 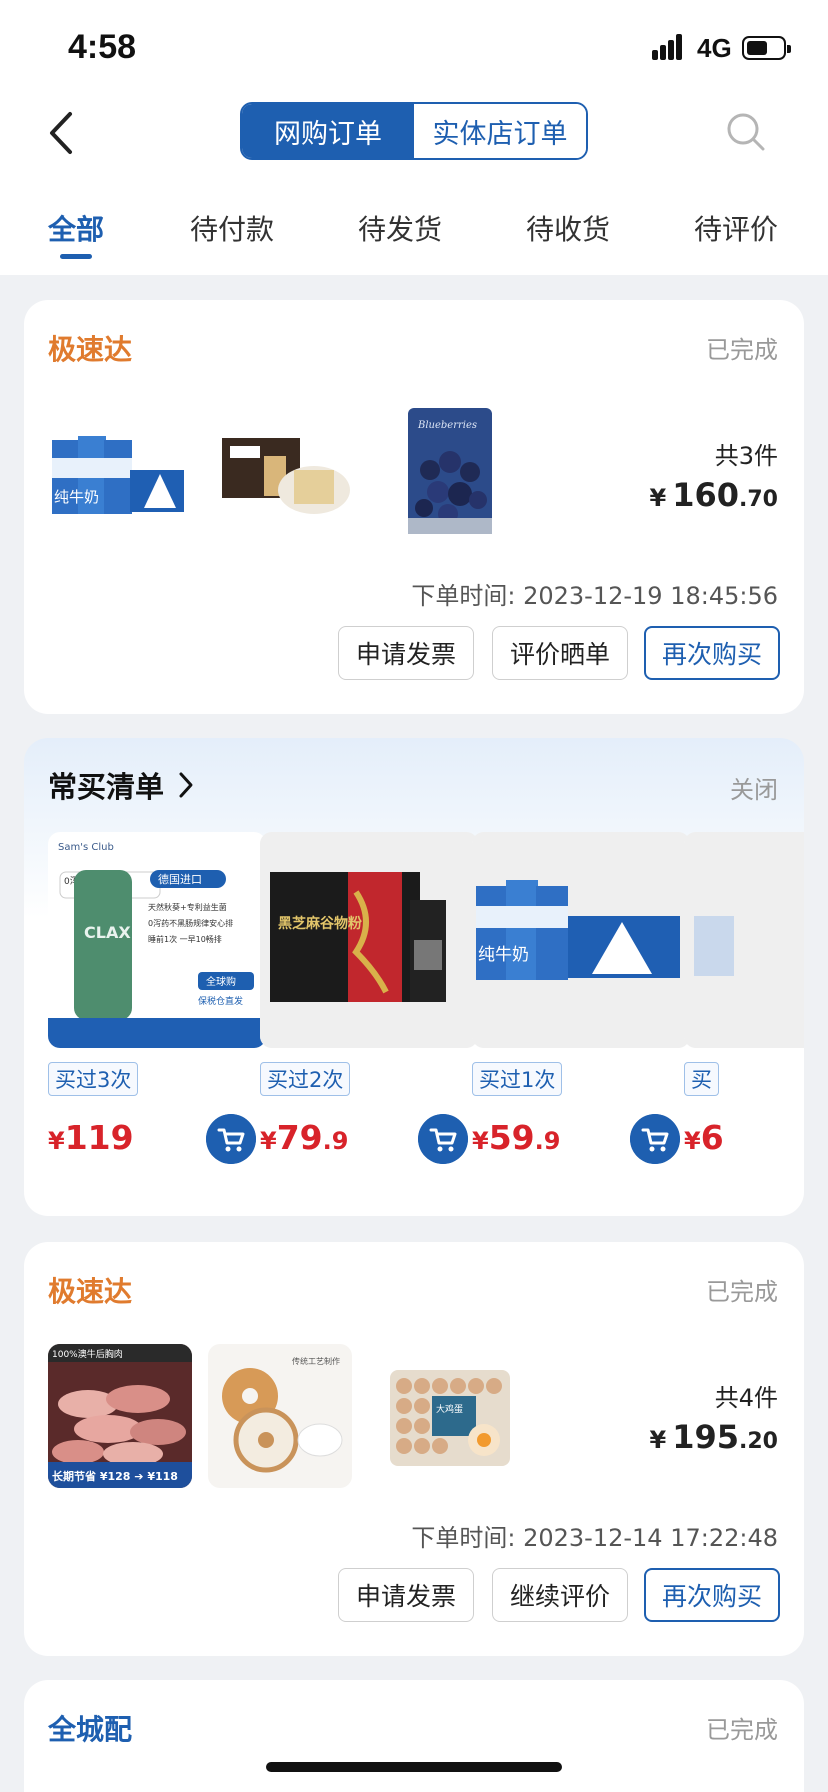 What do you see at coordinates (746, 1398) in the screenshot?
I see `item-count: 共4件` at bounding box center [746, 1398].